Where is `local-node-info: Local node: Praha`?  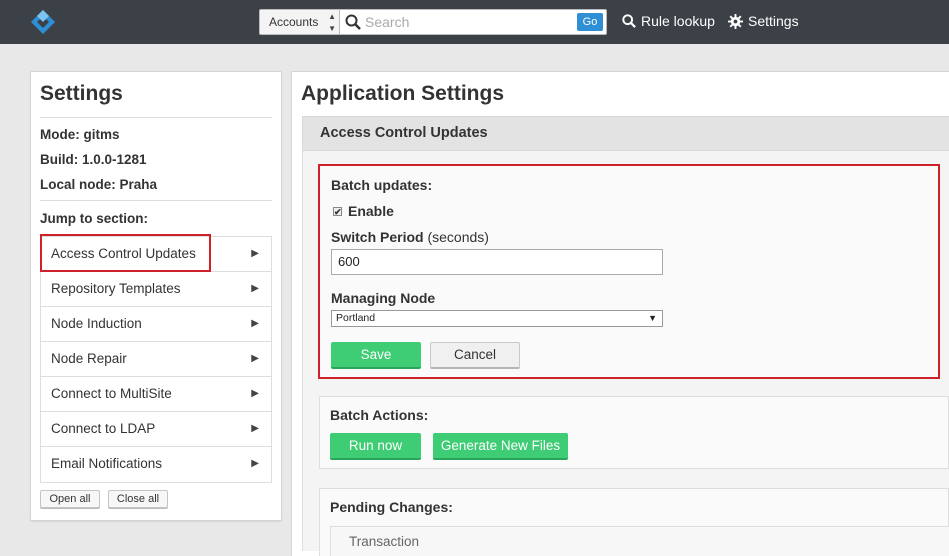
local-node-info: Local node: Praha is located at coordinates (99, 184).